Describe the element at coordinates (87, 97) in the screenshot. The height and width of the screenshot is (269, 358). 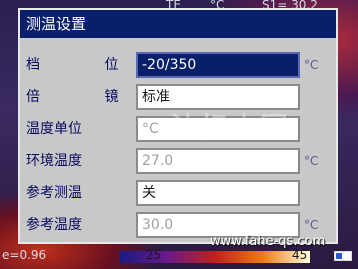
I see `lens-label: 倍 镜` at that location.